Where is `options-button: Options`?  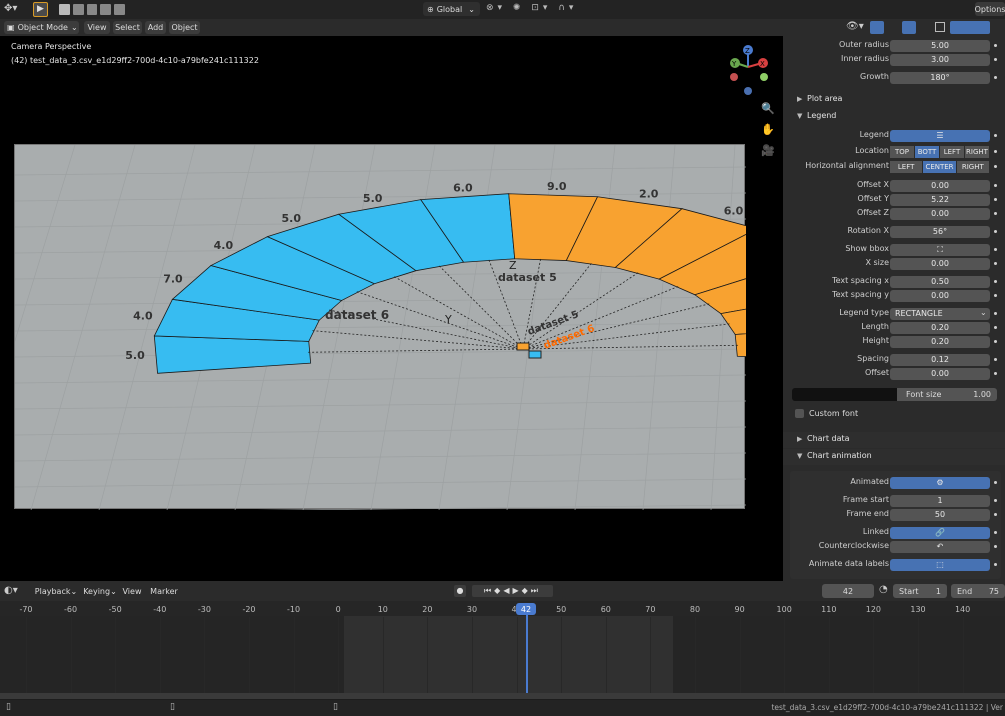 options-button: Options is located at coordinates (990, 9).